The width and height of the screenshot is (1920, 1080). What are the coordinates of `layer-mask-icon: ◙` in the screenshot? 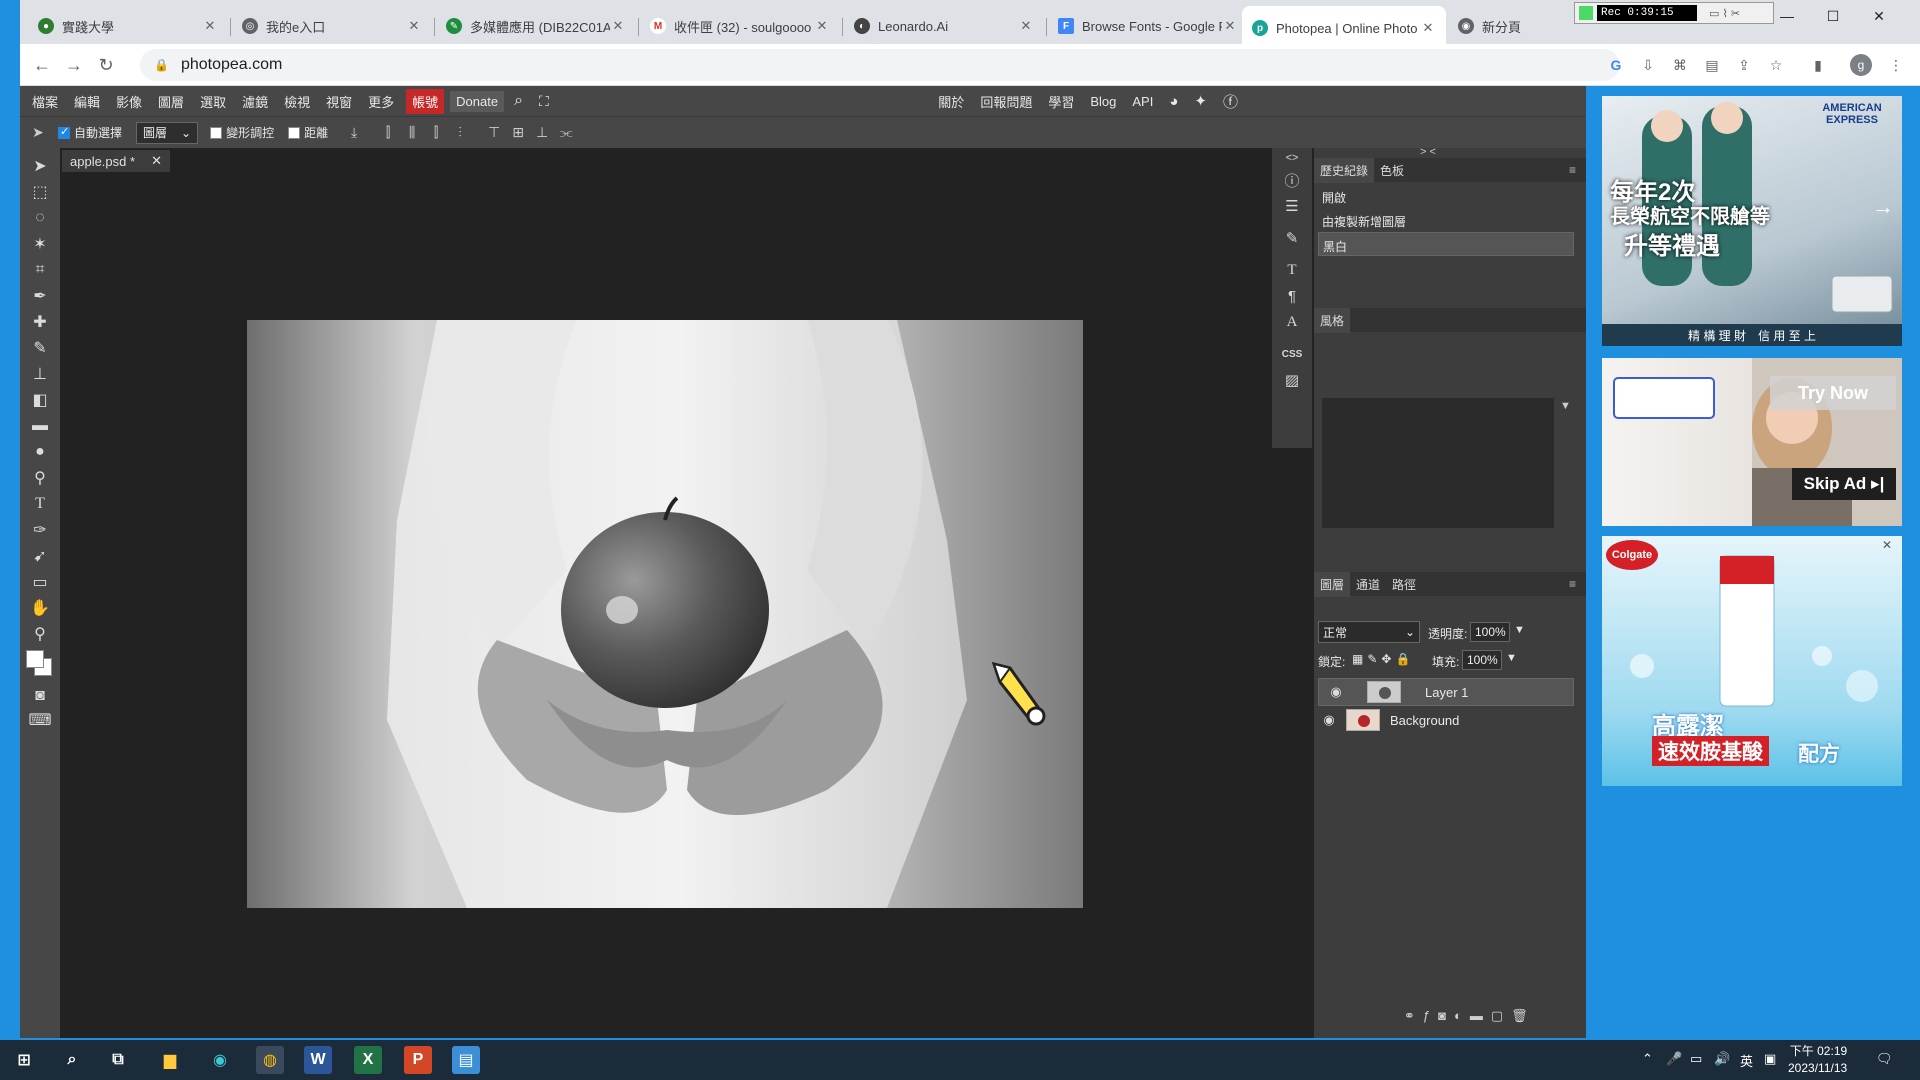 It's located at (1442, 1016).